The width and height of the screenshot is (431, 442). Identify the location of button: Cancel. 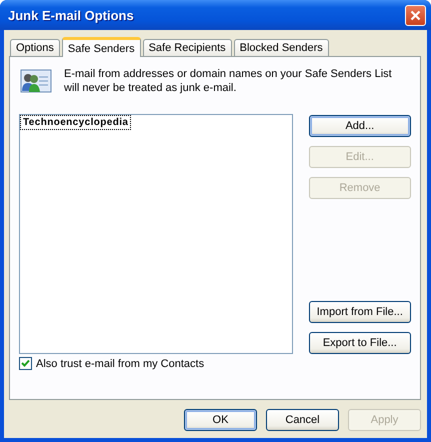
(302, 420).